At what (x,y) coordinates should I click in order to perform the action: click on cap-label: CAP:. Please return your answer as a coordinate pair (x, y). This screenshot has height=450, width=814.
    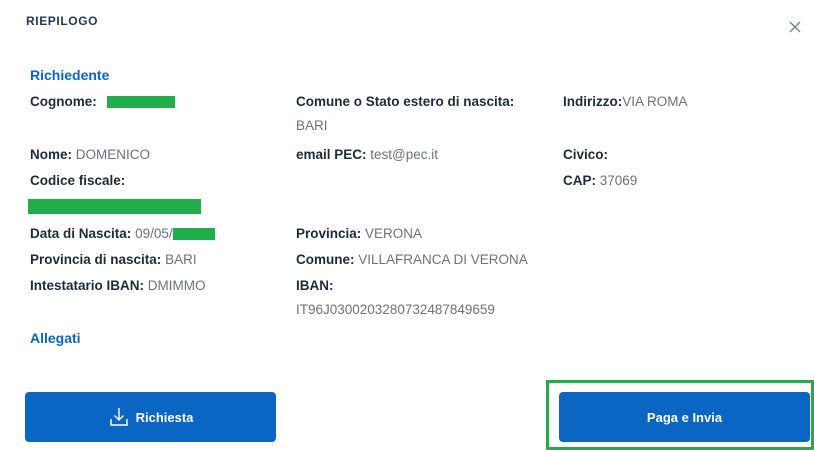
    Looking at the image, I should click on (579, 180).